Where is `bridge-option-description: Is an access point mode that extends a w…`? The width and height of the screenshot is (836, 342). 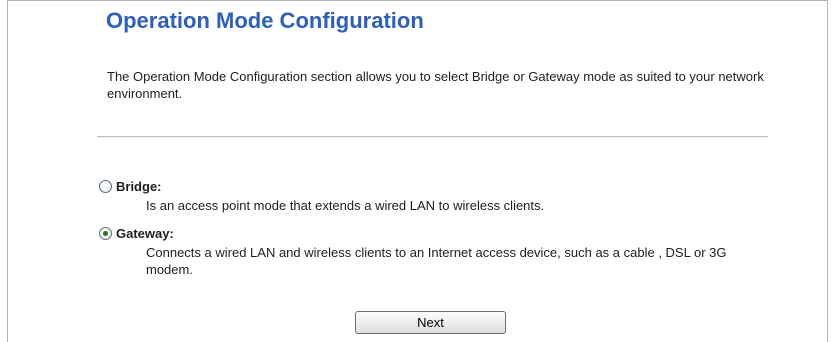 bridge-option-description: Is an access point mode that extends a w… is located at coordinates (345, 205).